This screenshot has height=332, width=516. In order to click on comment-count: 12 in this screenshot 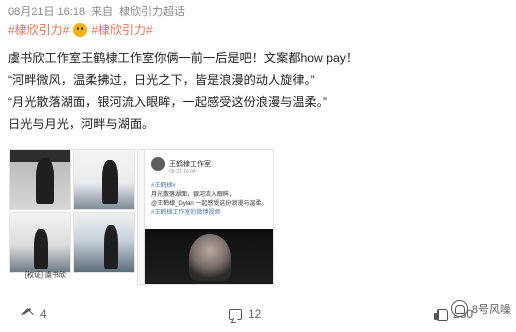, I will do `click(255, 314)`.